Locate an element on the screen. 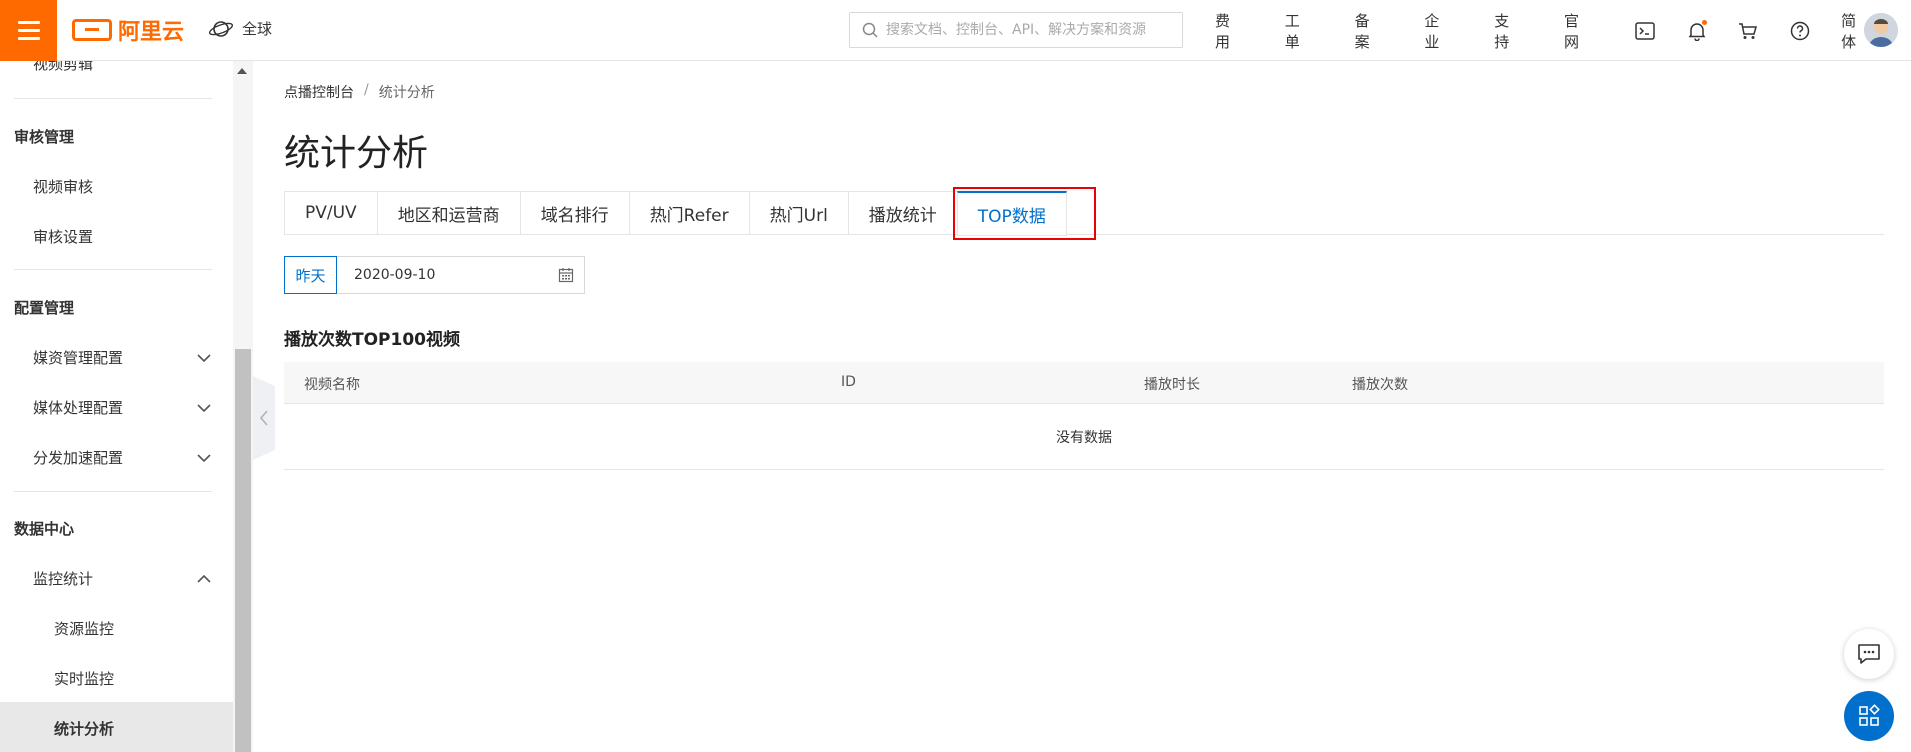  aliyun-logo: 阿里云 is located at coordinates (128, 30).